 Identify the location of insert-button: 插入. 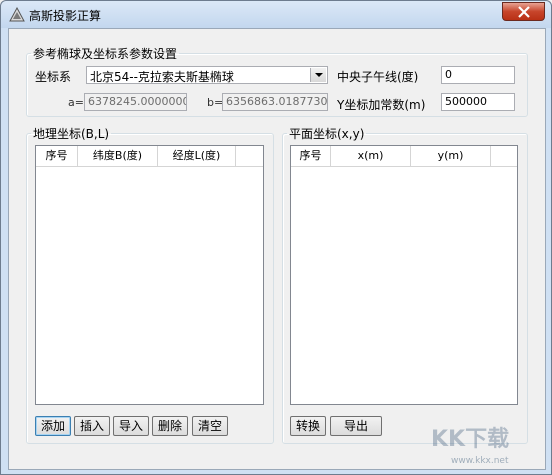
(92, 426).